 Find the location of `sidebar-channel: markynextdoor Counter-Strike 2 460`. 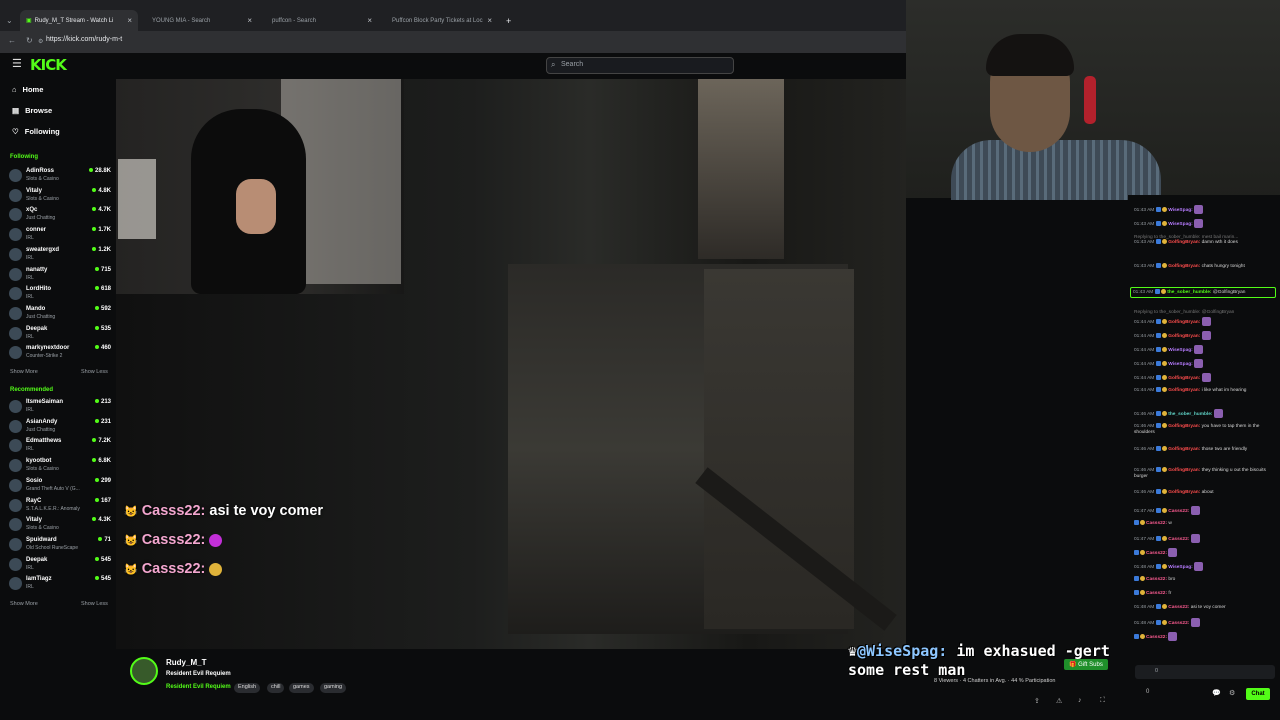

sidebar-channel: markynextdoor Counter-Strike 2 460 is located at coordinates (60, 353).